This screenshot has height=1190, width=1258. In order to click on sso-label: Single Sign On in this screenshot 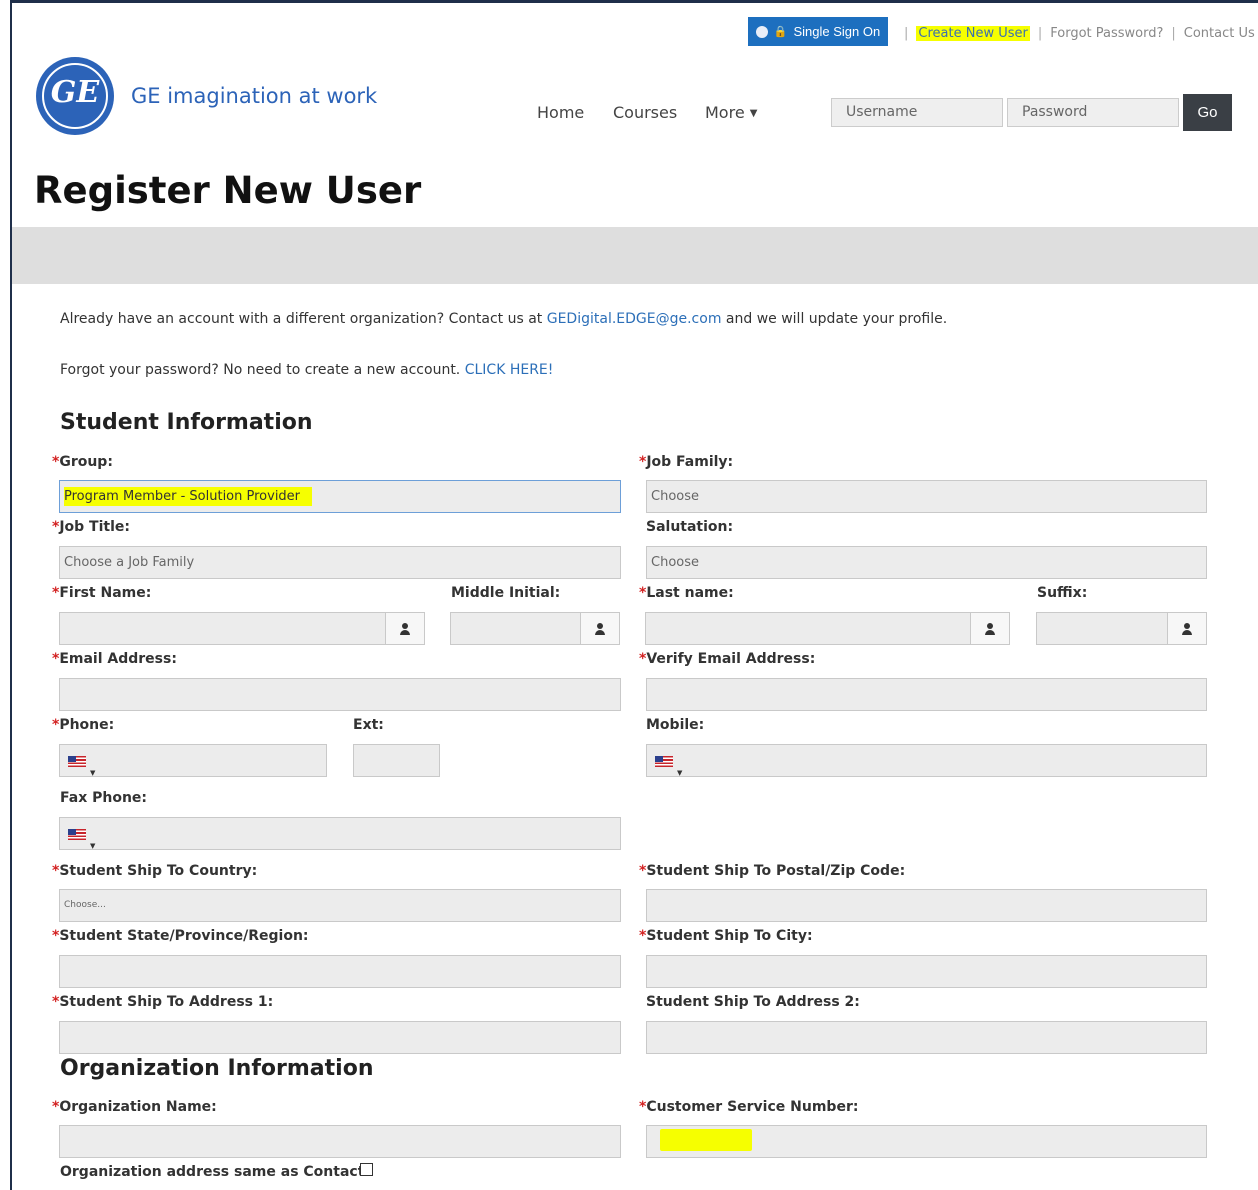, I will do `click(837, 31)`.